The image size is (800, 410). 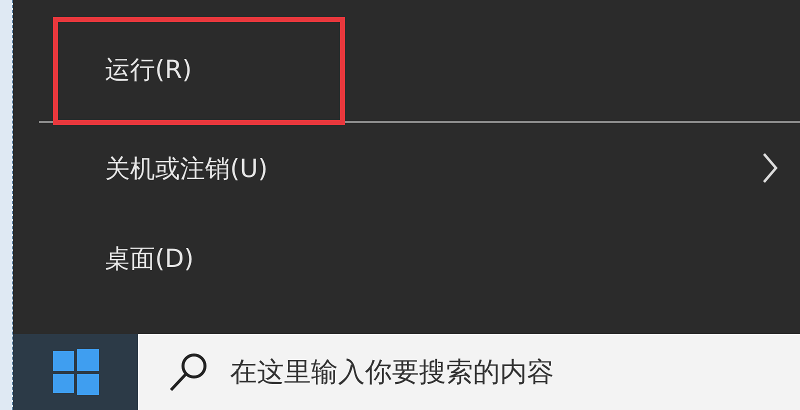 I want to click on windows-logo-icon, so click(x=75, y=372).